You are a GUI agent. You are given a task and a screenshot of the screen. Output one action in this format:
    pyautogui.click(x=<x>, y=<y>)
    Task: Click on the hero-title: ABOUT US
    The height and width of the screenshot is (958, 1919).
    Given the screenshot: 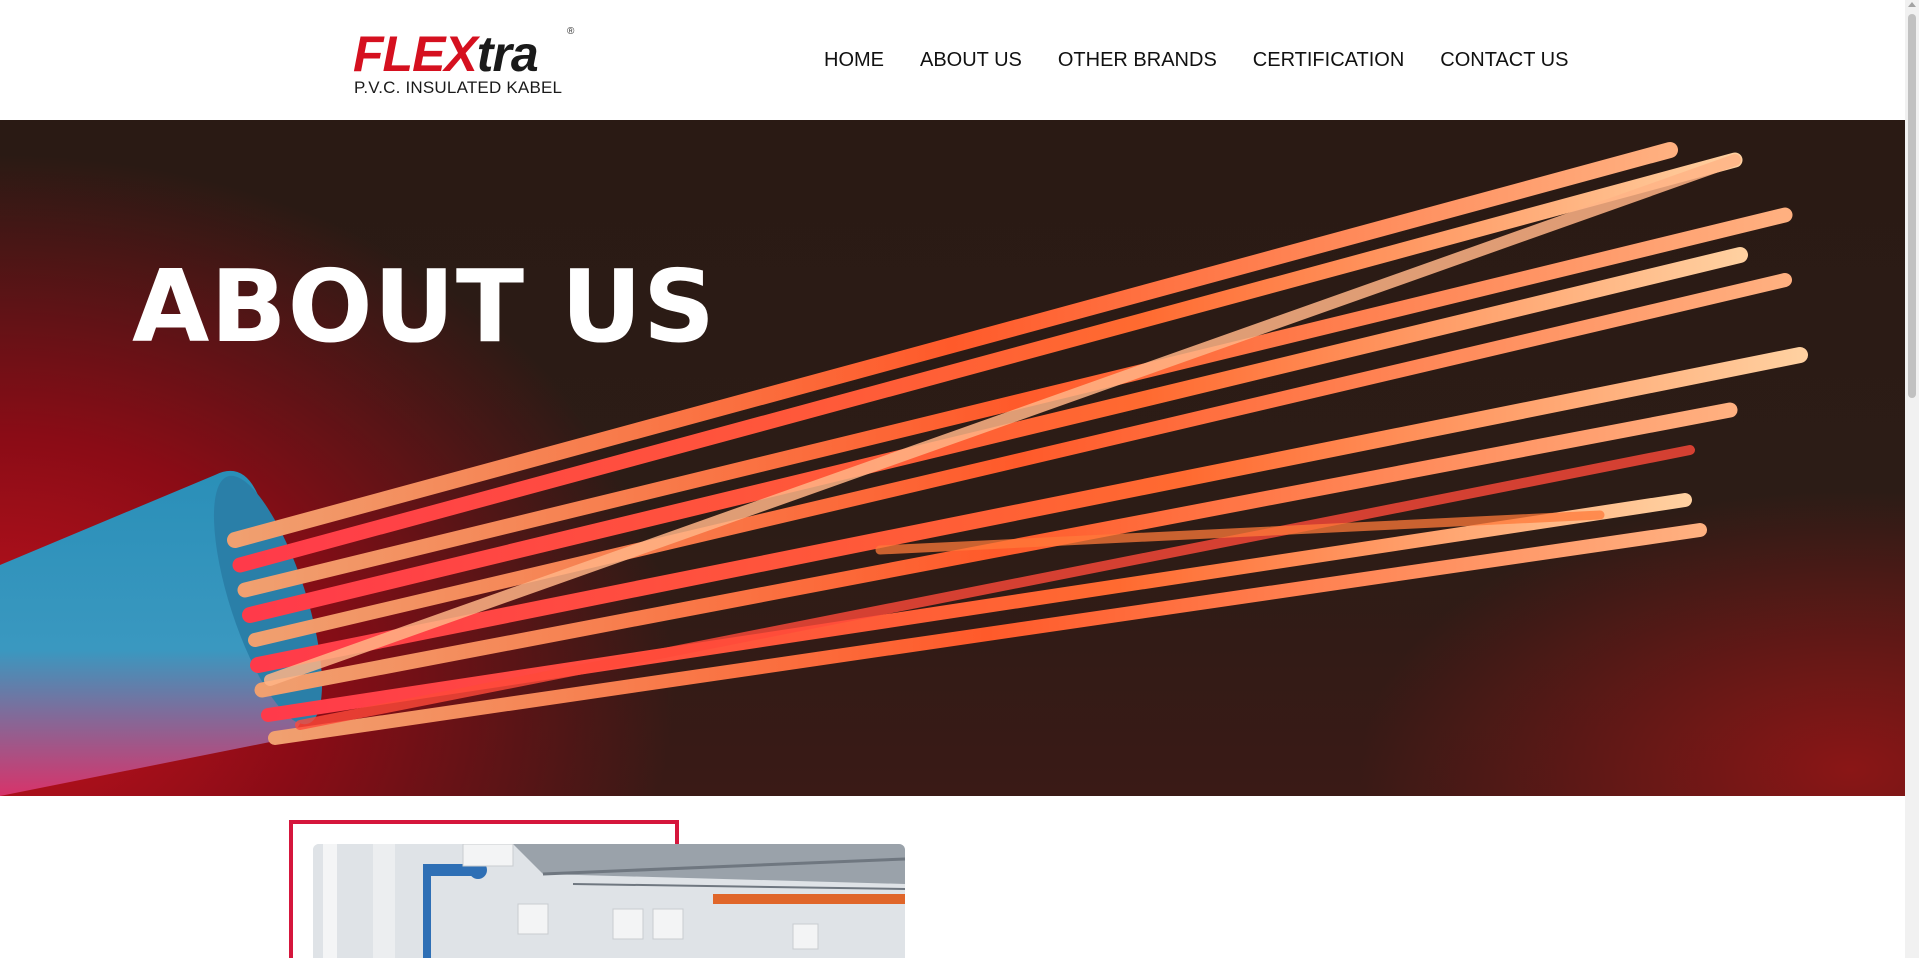 What is the action you would take?
    pyautogui.click(x=424, y=306)
    